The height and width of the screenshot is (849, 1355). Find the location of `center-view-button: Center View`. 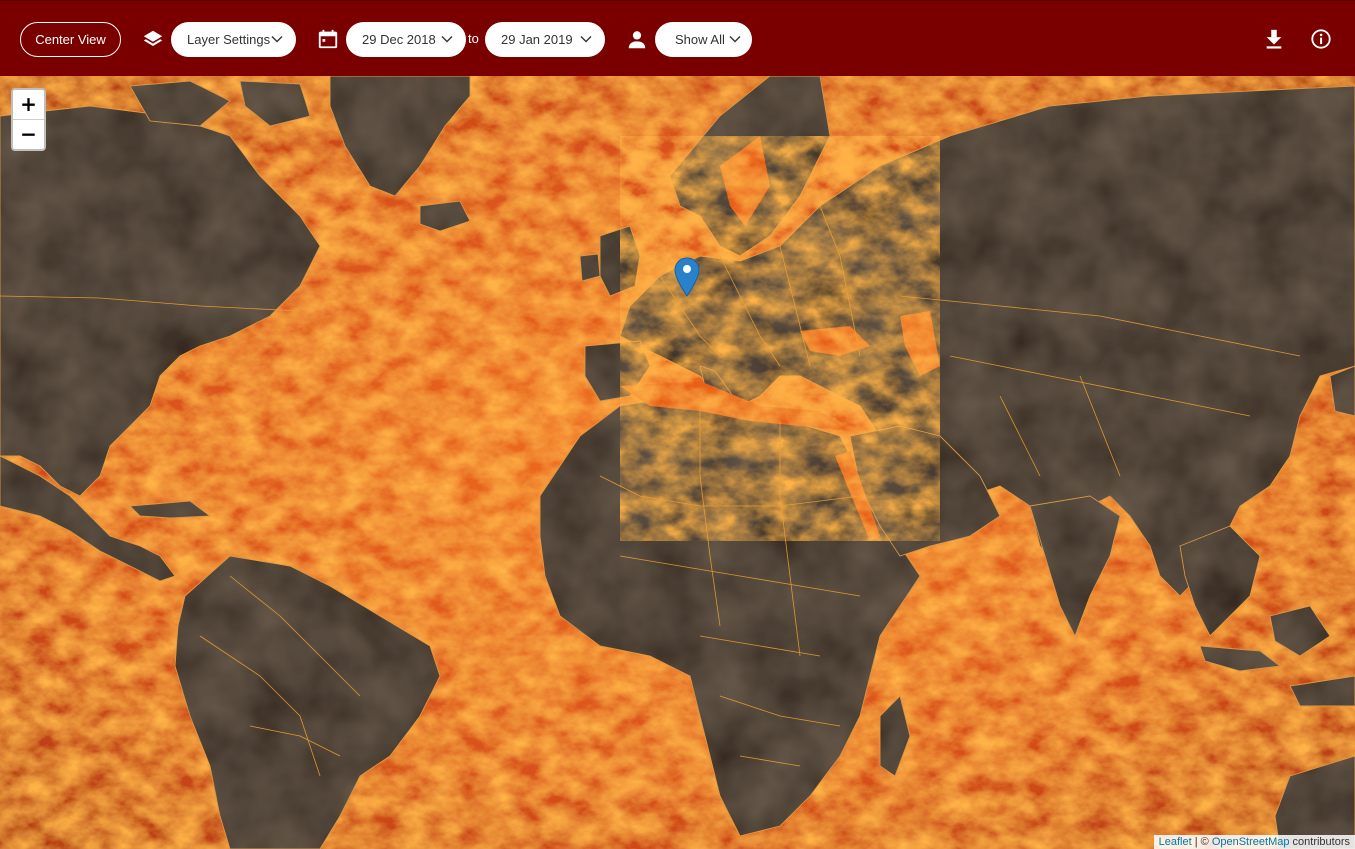

center-view-button: Center View is located at coordinates (70, 39).